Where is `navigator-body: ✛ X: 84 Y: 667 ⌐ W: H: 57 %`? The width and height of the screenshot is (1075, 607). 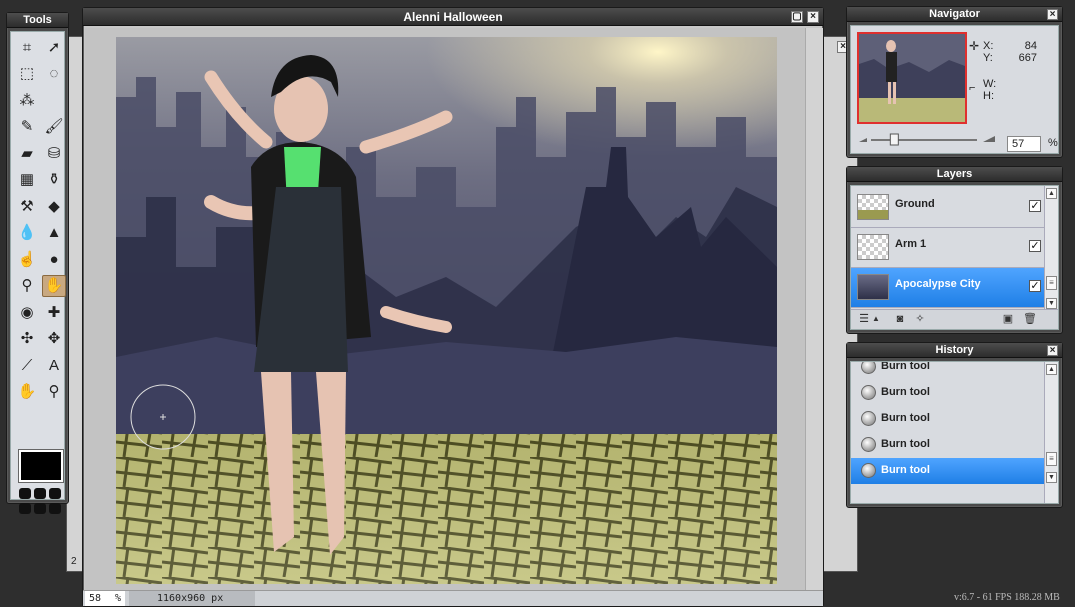
navigator-body: ✛ X: 84 Y: 667 ⌐ W: H: 57 % is located at coordinates (954, 89).